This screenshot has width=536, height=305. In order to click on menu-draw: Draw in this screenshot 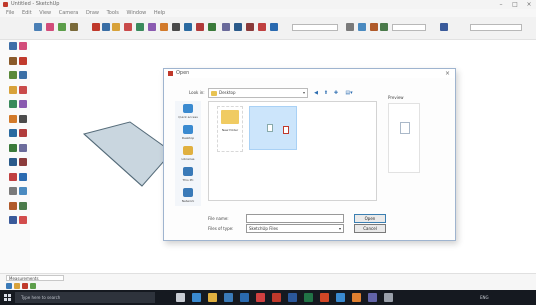, I will do `click(92, 13)`.